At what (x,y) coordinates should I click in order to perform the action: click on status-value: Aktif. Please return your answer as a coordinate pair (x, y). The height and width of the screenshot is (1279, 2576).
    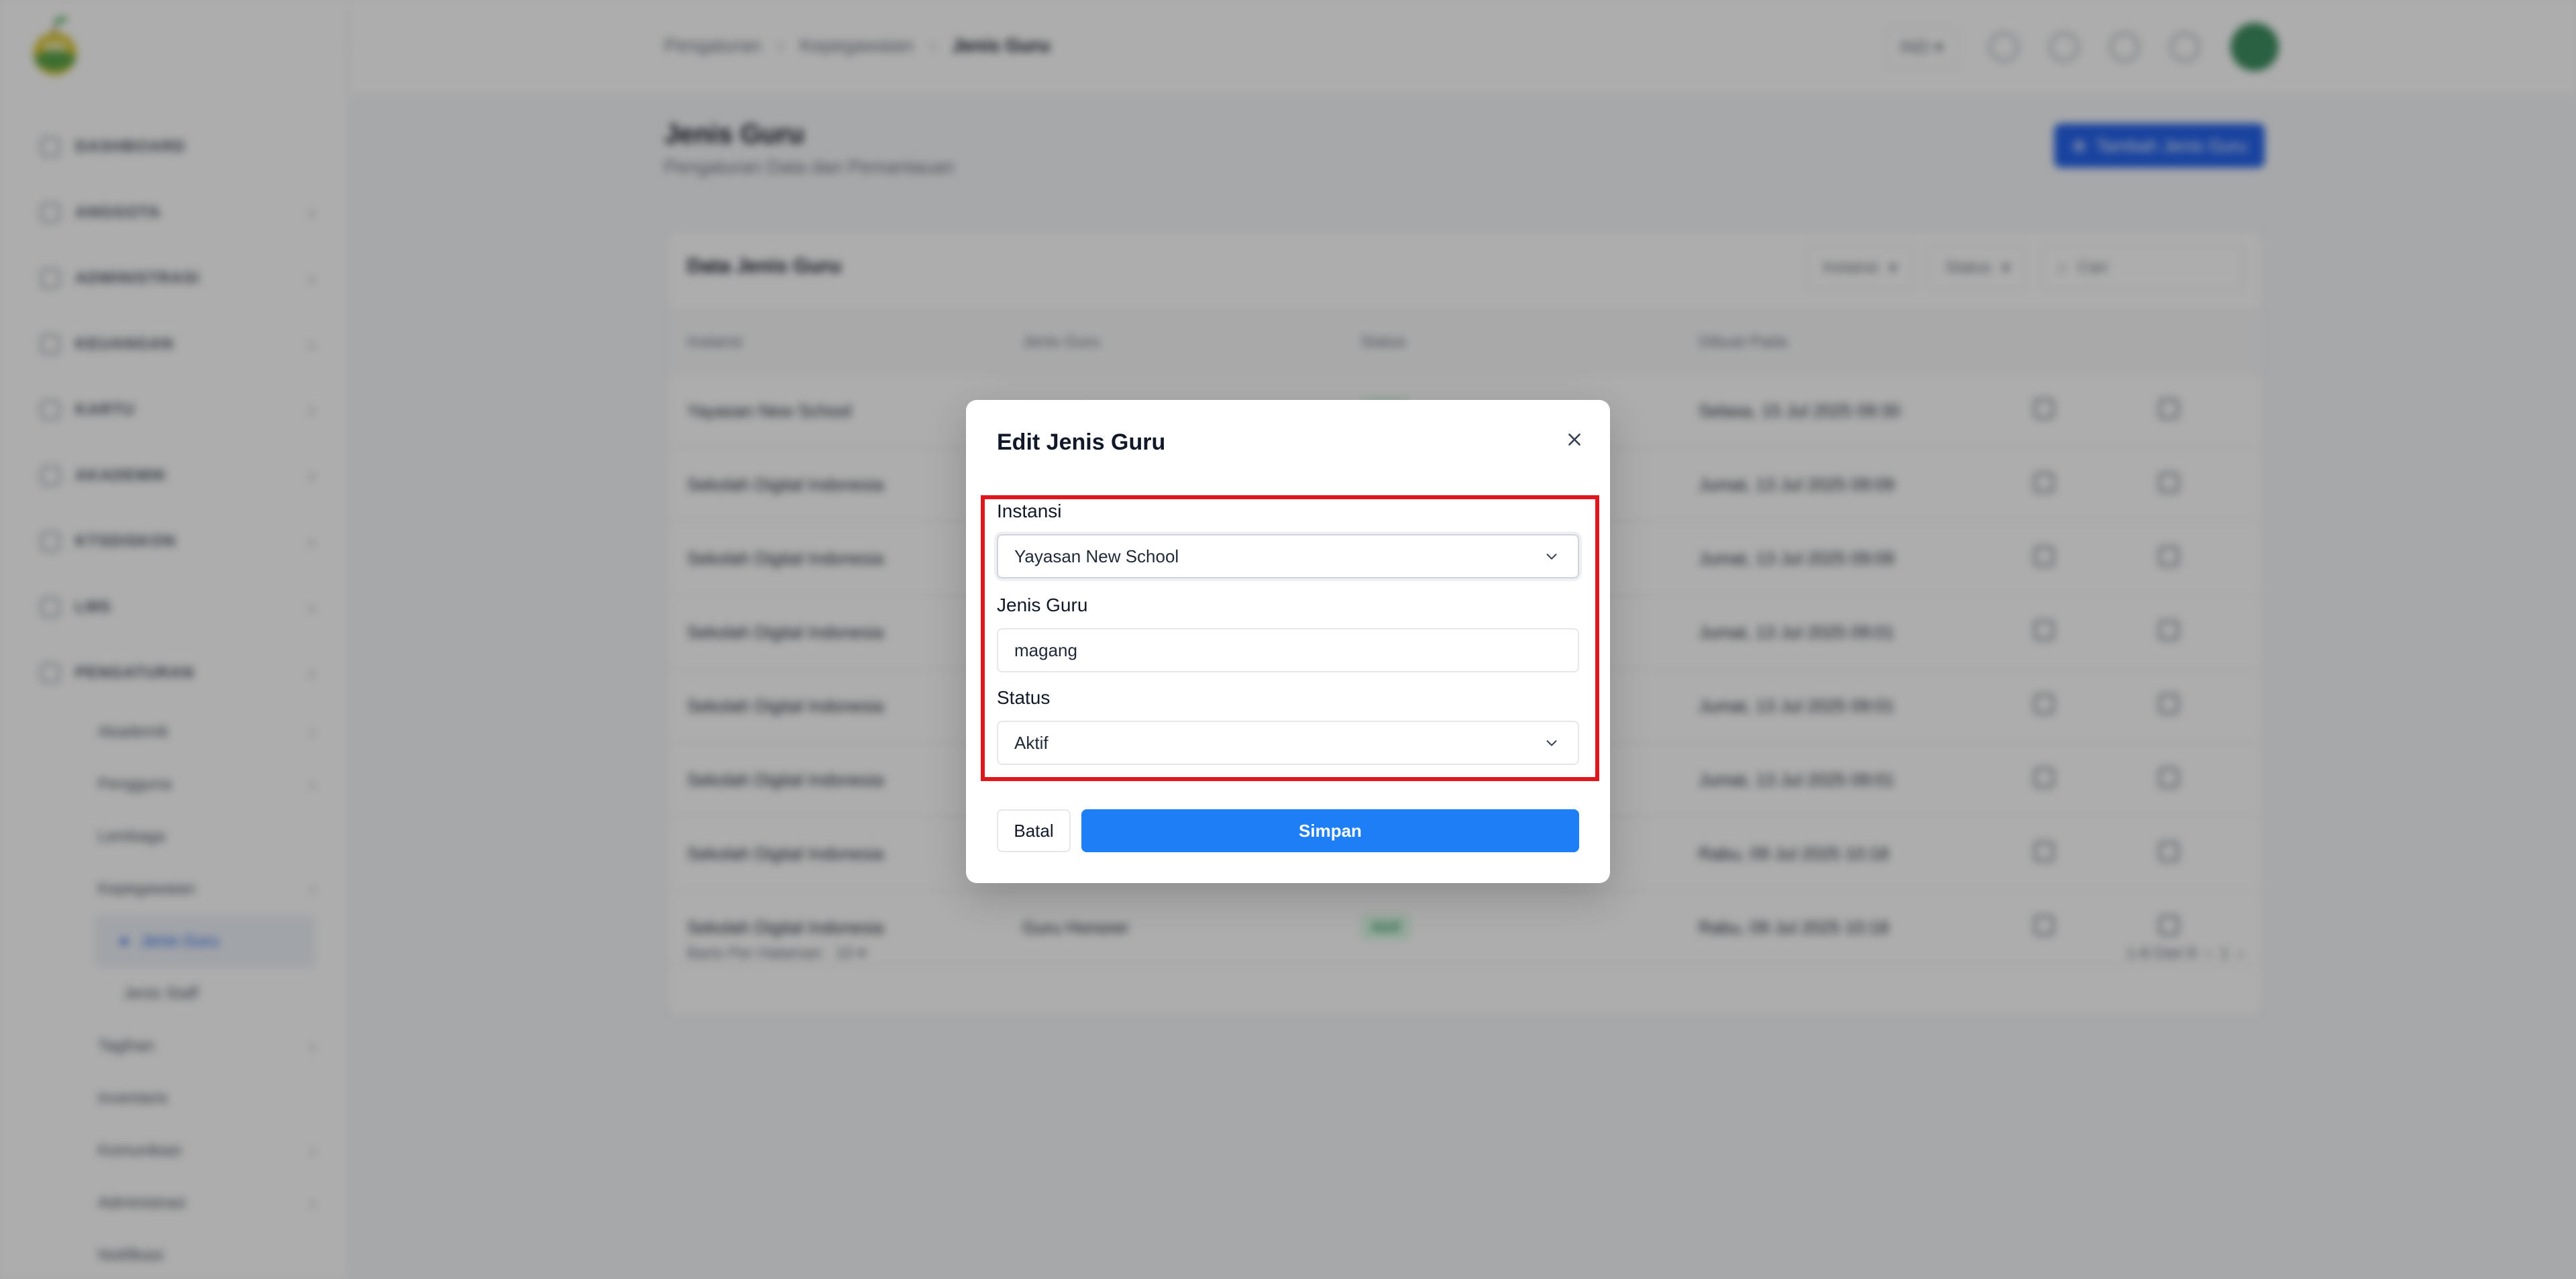
    Looking at the image, I should click on (1031, 742).